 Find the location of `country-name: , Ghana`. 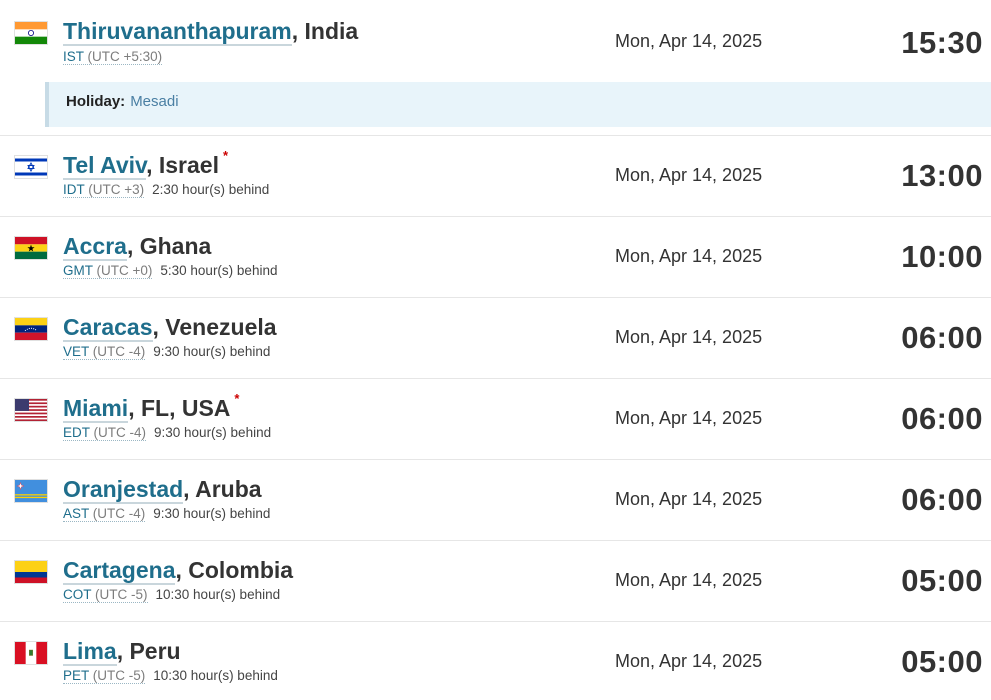

country-name: , Ghana is located at coordinates (169, 246).